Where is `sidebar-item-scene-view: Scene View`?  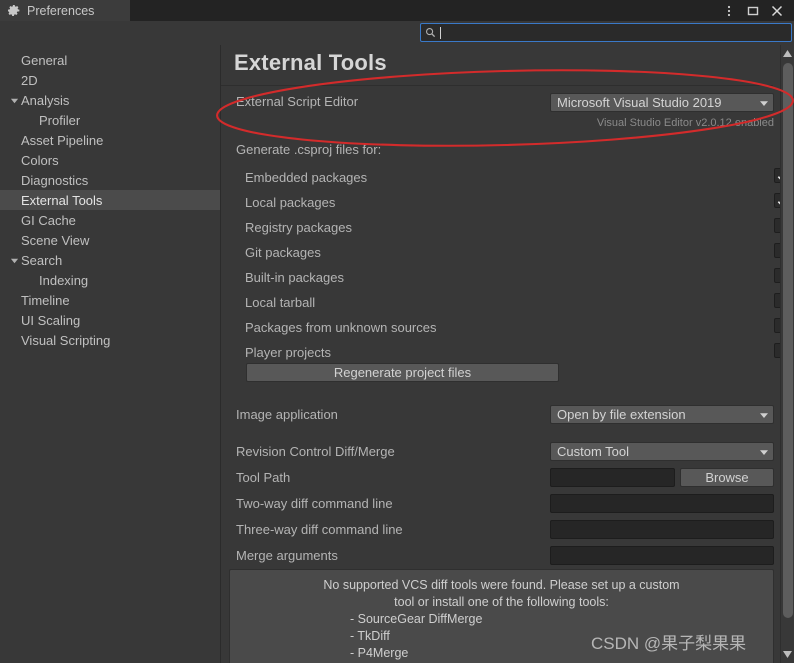
sidebar-item-scene-view: Scene View is located at coordinates (110, 240).